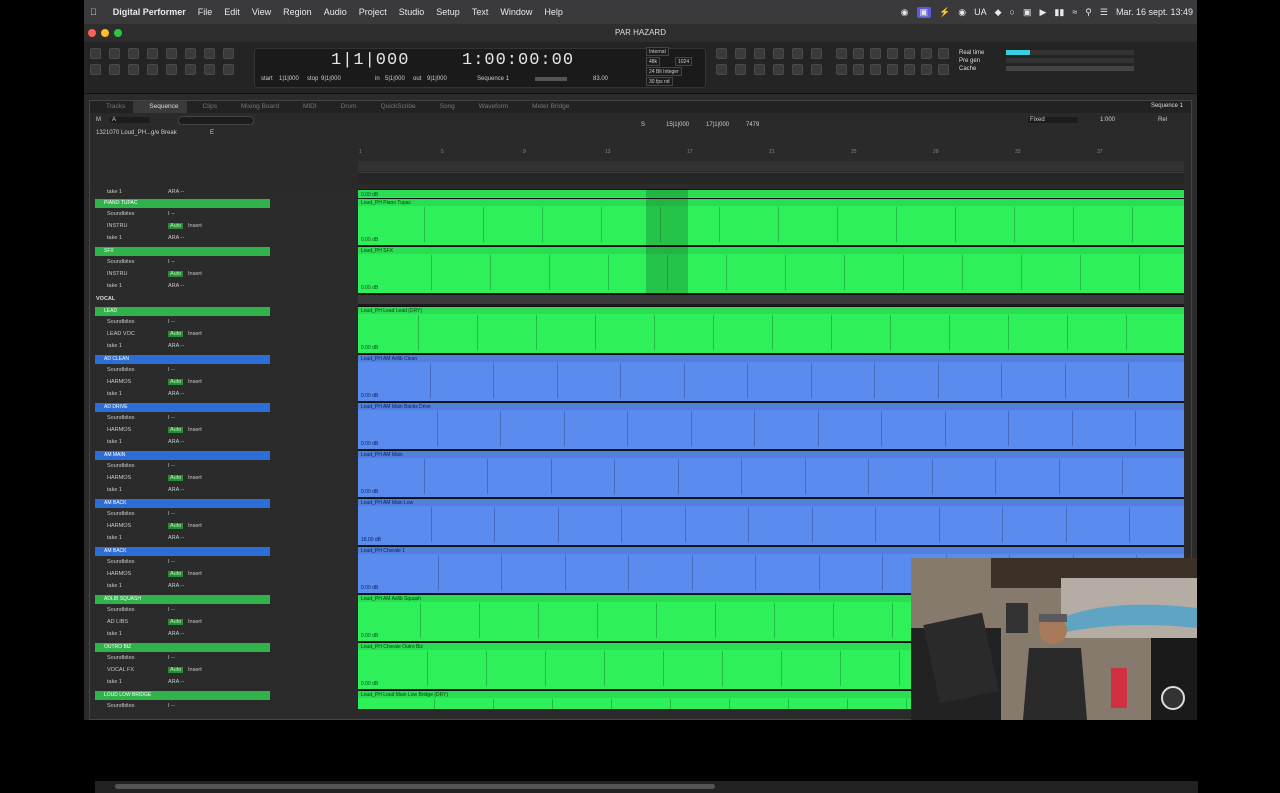 The width and height of the screenshot is (1280, 793). Describe the element at coordinates (480, 12) in the screenshot. I see `menu-text: Text` at that location.